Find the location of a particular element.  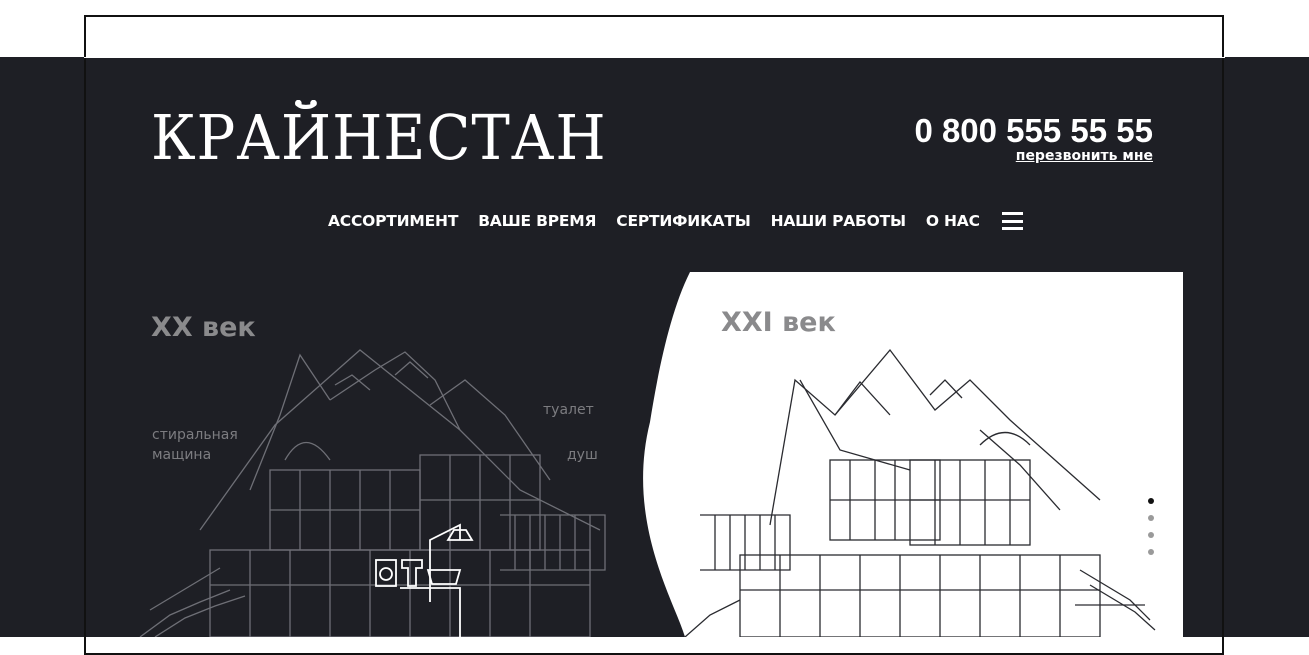

nav-item-your-time: ВАШЕ ВРЕМЯ is located at coordinates (537, 221).